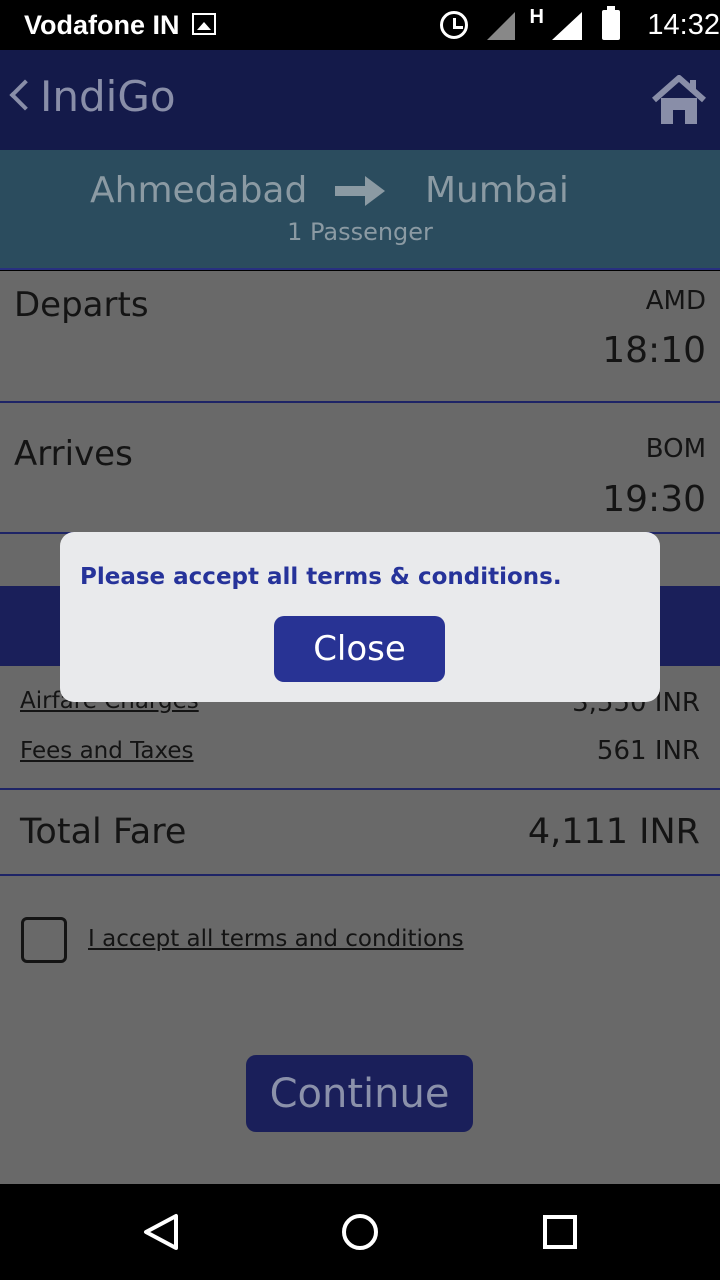  Describe the element at coordinates (654, 350) in the screenshot. I see `departs-time: 18:10` at that location.